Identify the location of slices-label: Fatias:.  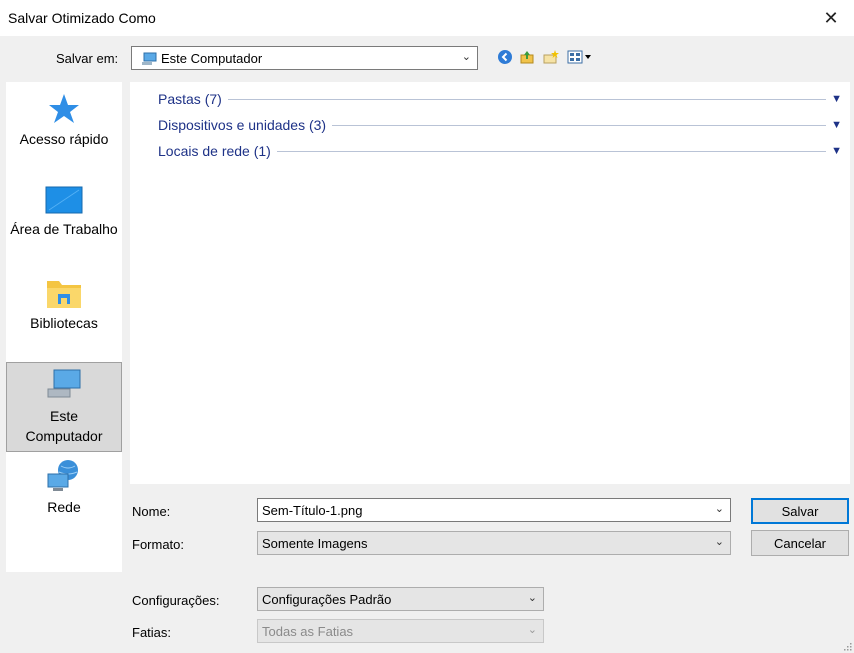
(152, 632).